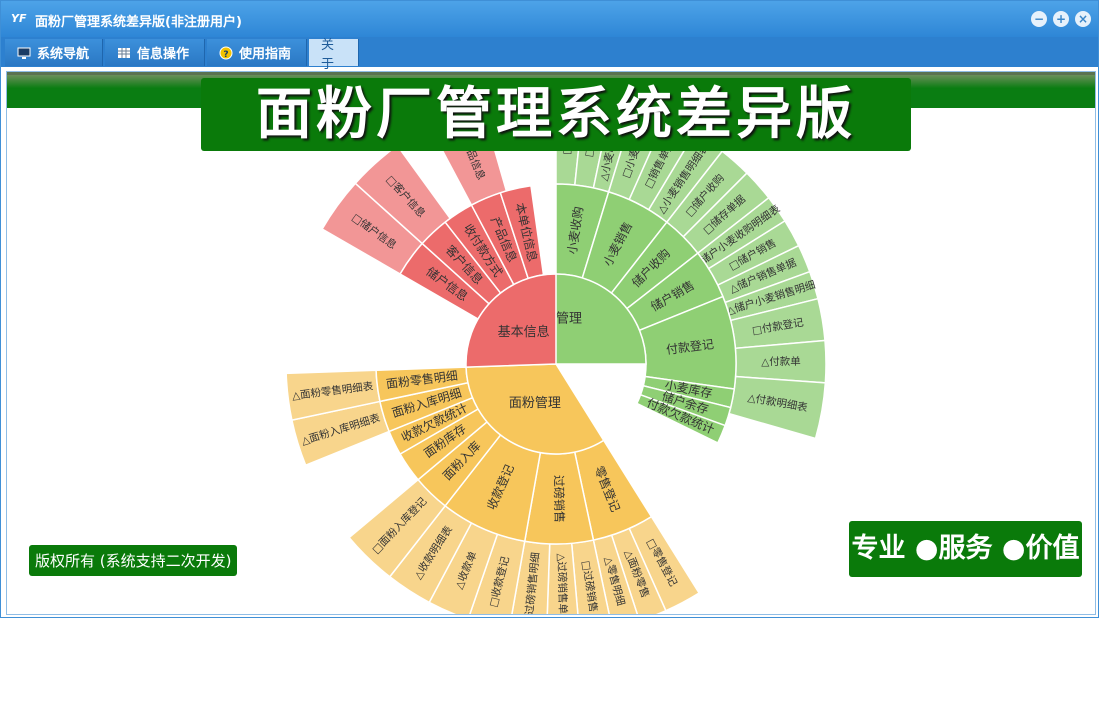  Describe the element at coordinates (556, 364) in the screenshot. I see `sunburst-ring-inner: 小麦管理面粉管理基本信息` at that location.